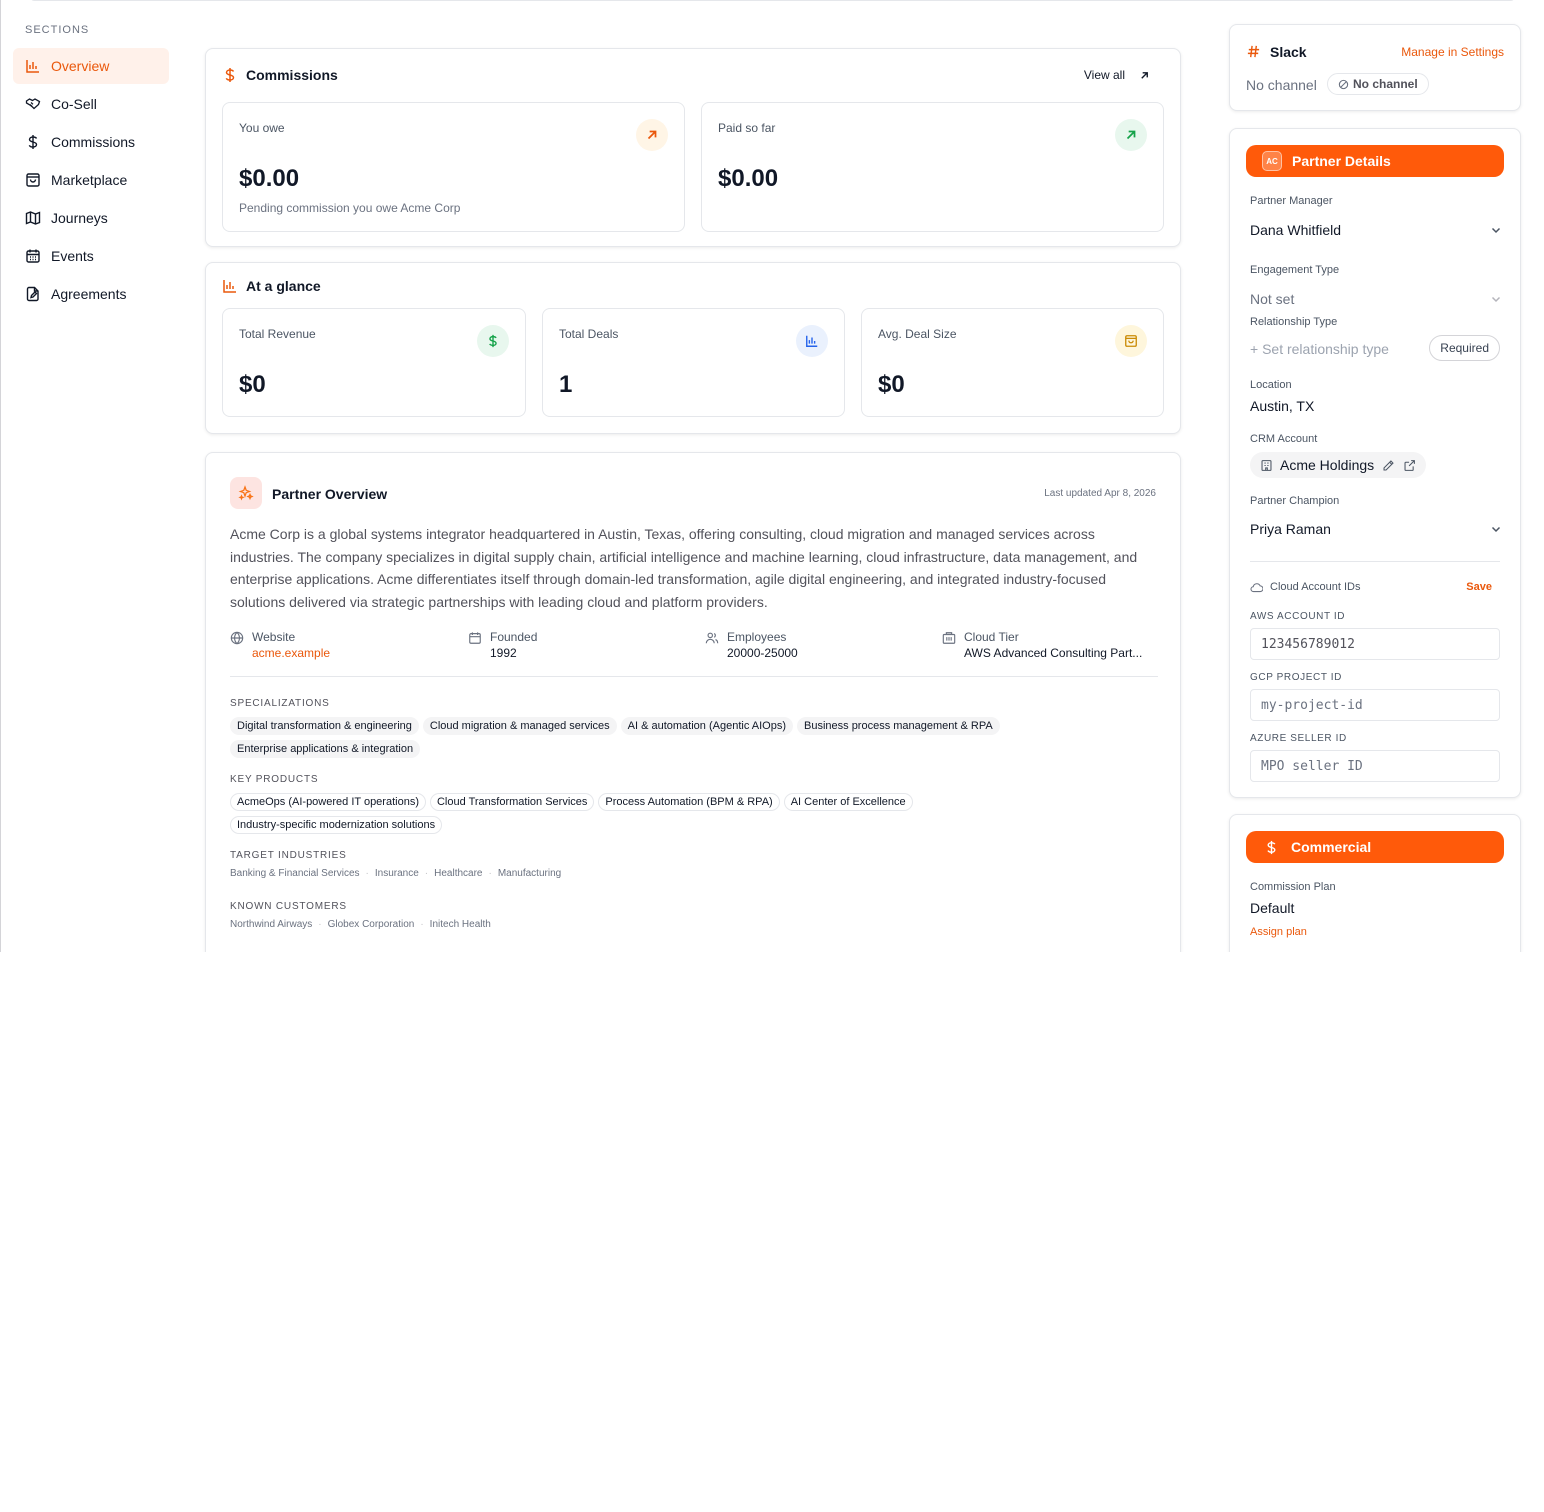 This screenshot has width=1544, height=1512. I want to click on sidebar-item-commissions: Commissions, so click(91, 142).